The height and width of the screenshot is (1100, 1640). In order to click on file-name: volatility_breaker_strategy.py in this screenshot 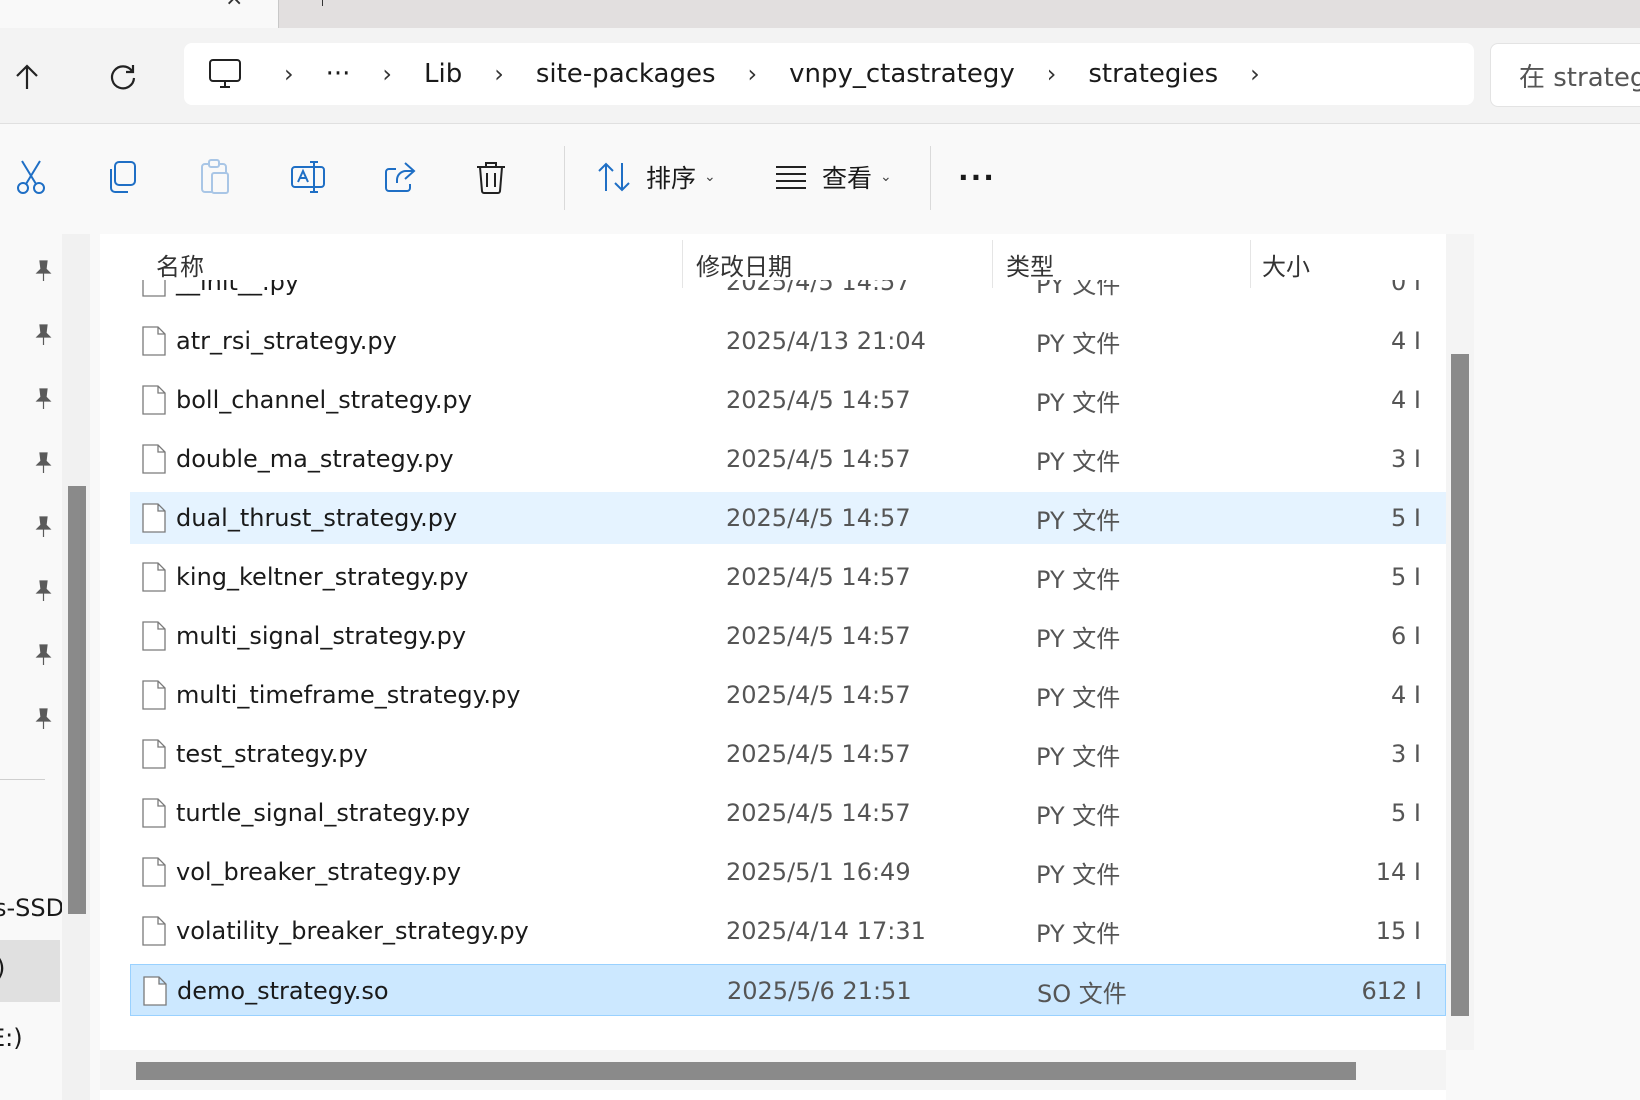, I will do `click(352, 931)`.